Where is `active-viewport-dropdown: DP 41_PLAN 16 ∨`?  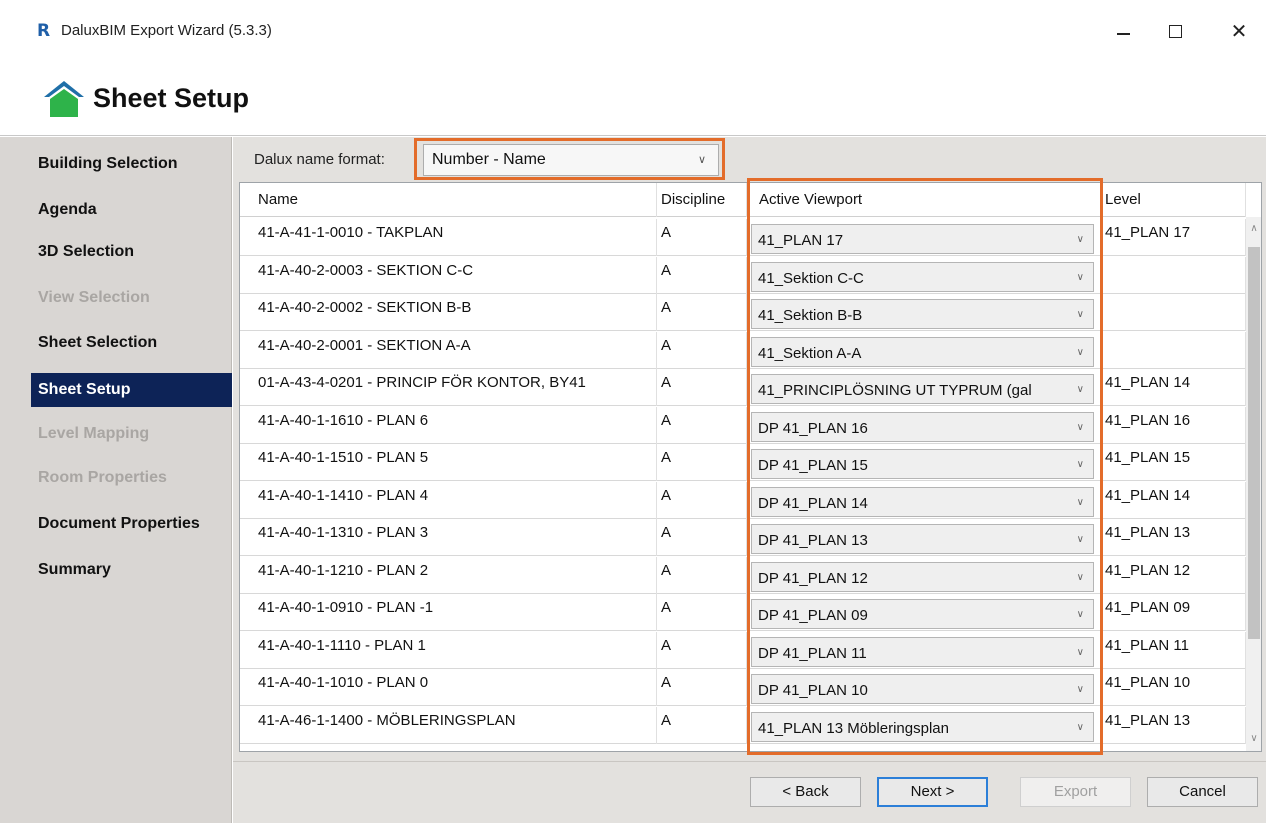
active-viewport-dropdown: DP 41_PLAN 16 ∨ is located at coordinates (922, 426).